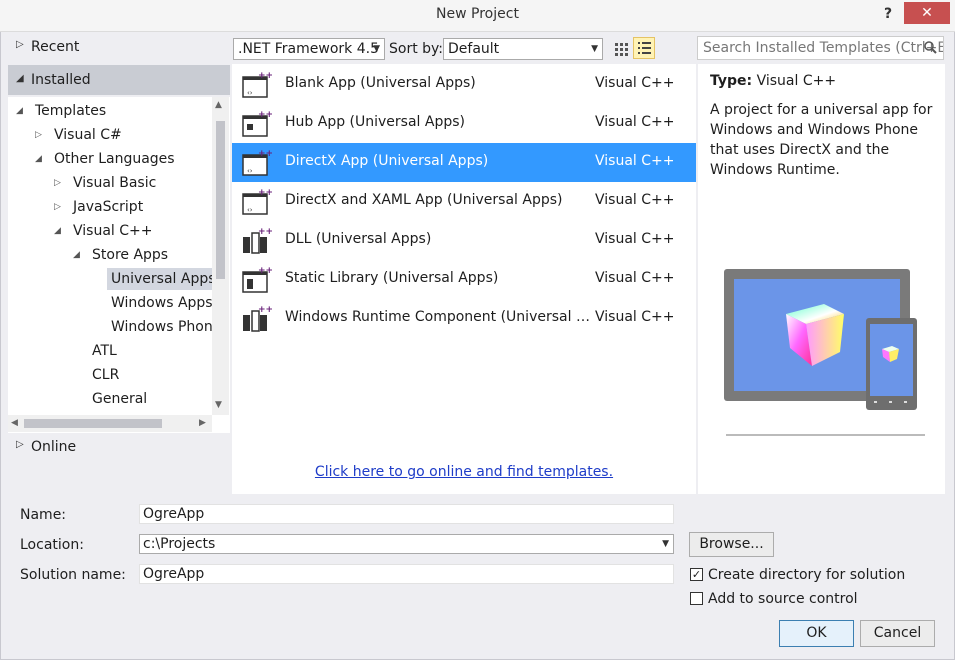 The height and width of the screenshot is (660, 955). Describe the element at coordinates (406, 544) in the screenshot. I see `location-field: c:\Projects ▼` at that location.